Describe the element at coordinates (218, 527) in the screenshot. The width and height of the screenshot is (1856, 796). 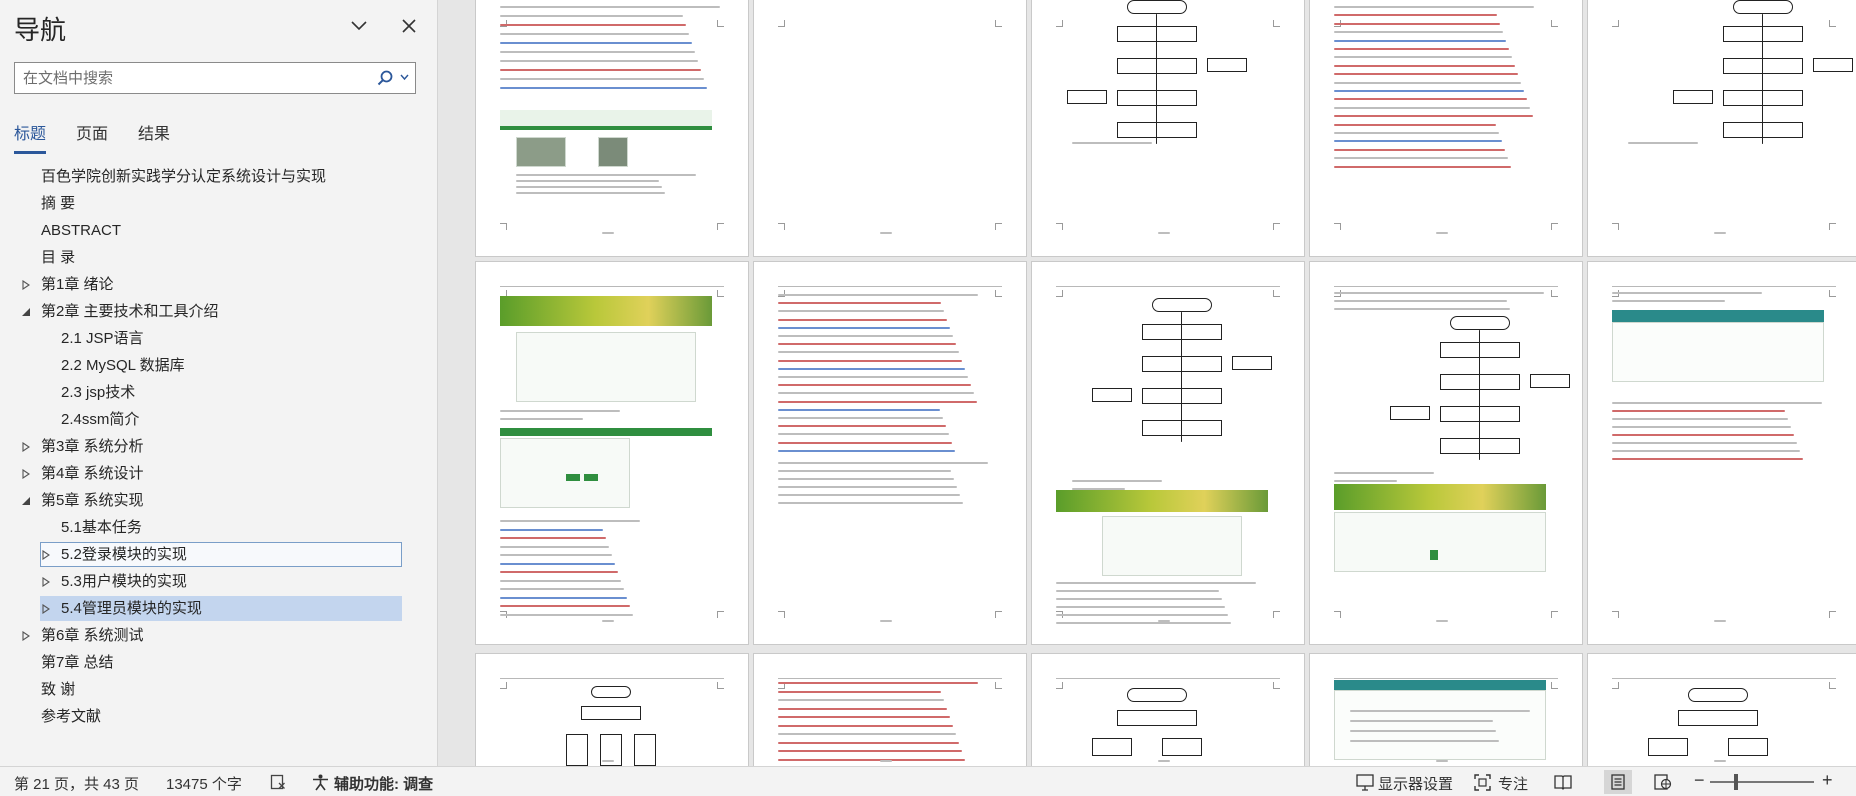
I see `outline-item: 5.1基本任务` at that location.